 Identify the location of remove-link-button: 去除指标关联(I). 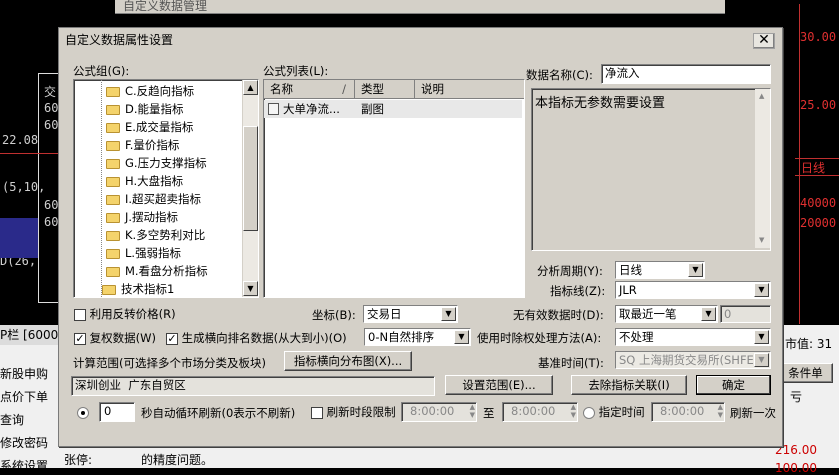
(629, 385).